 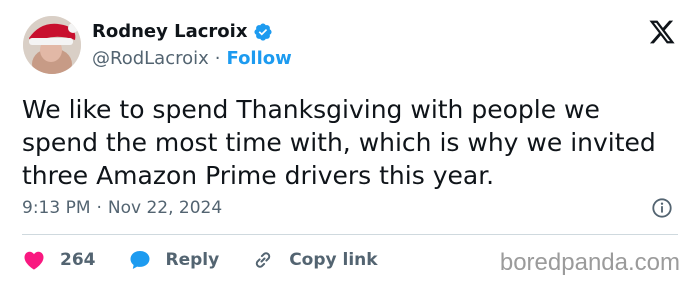 I want to click on like-button: 264, so click(x=59, y=260).